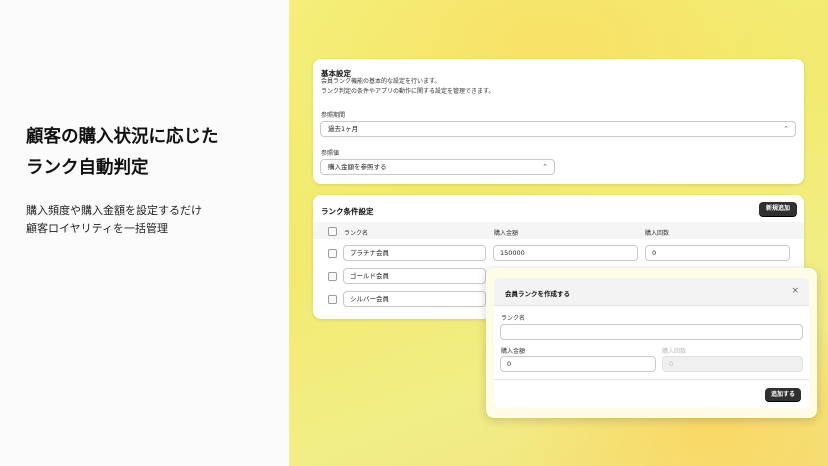  I want to click on column-header-amount: 購入金額, so click(506, 233).